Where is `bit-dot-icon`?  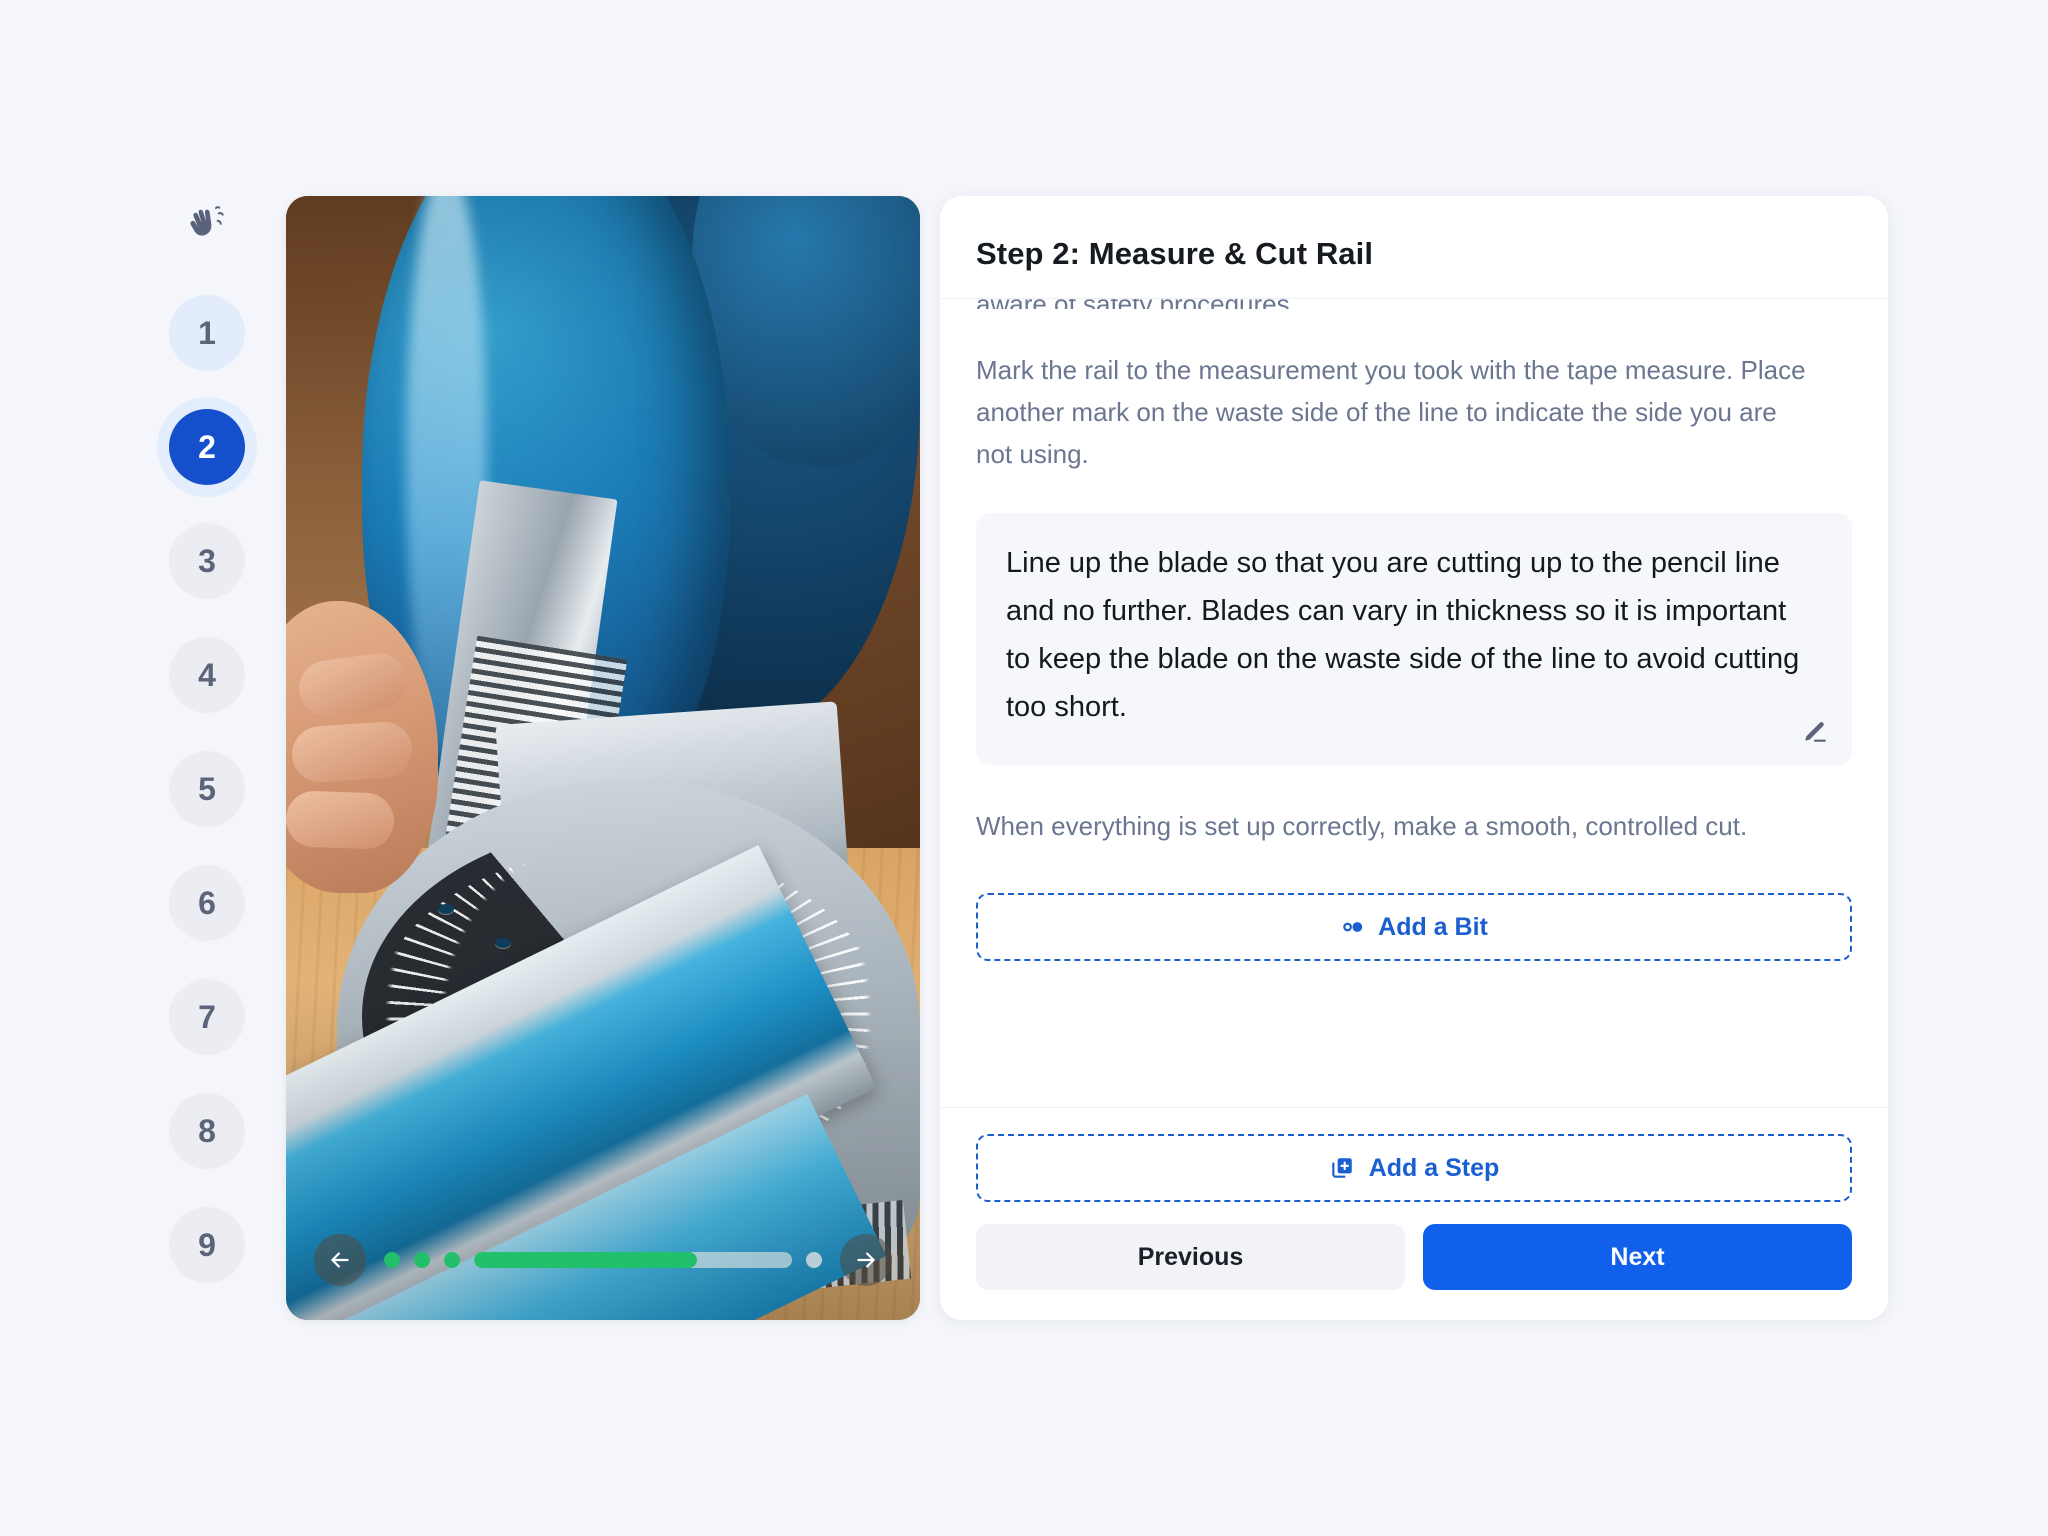
bit-dot-icon is located at coordinates (1353, 927).